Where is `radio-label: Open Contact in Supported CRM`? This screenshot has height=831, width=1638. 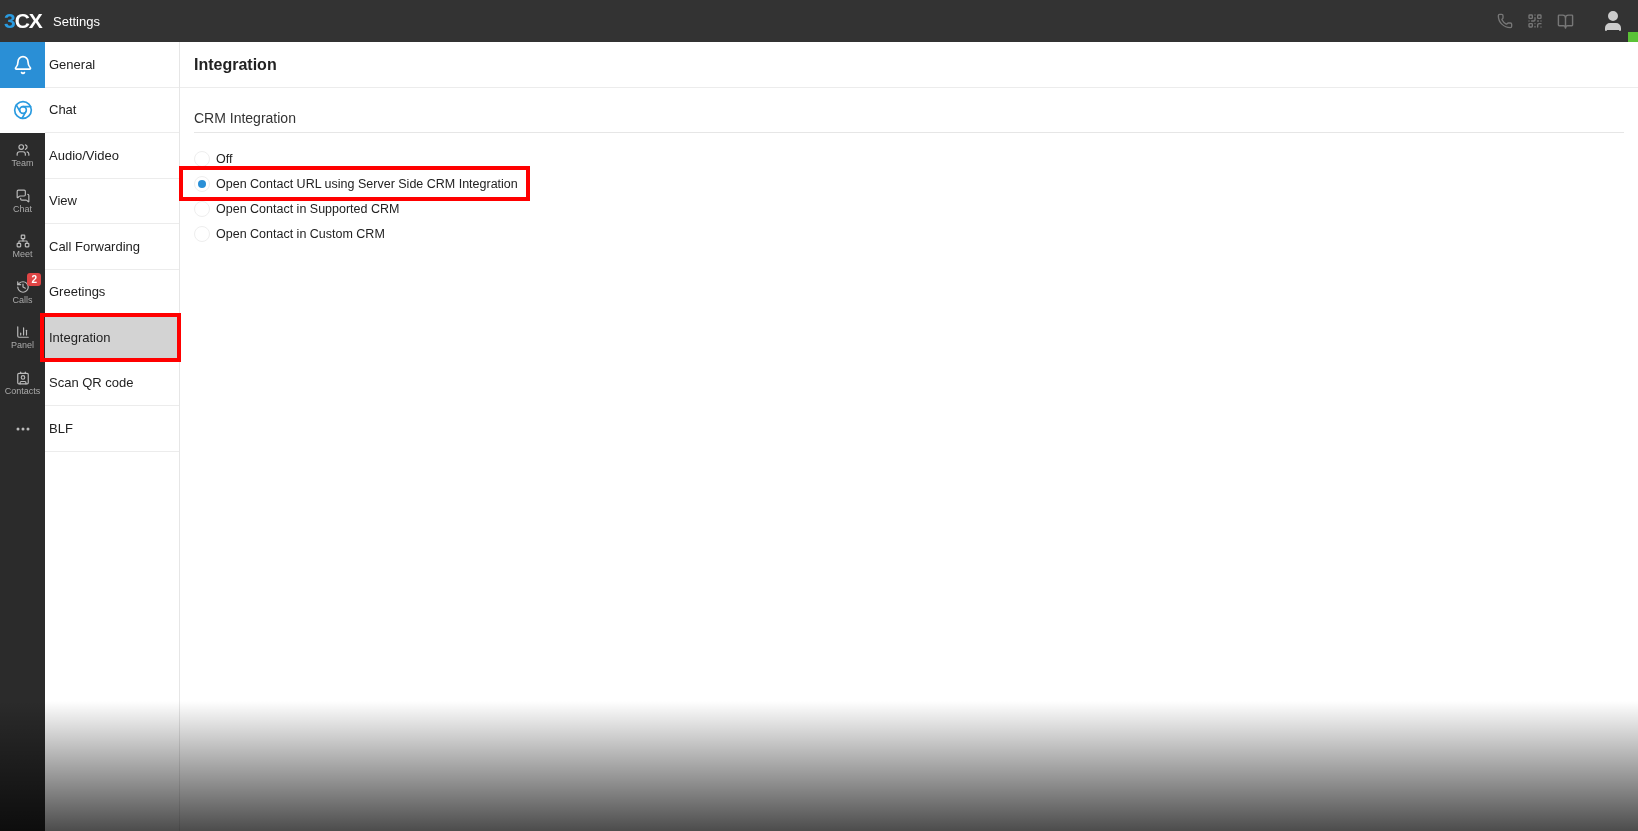 radio-label: Open Contact in Supported CRM is located at coordinates (308, 208).